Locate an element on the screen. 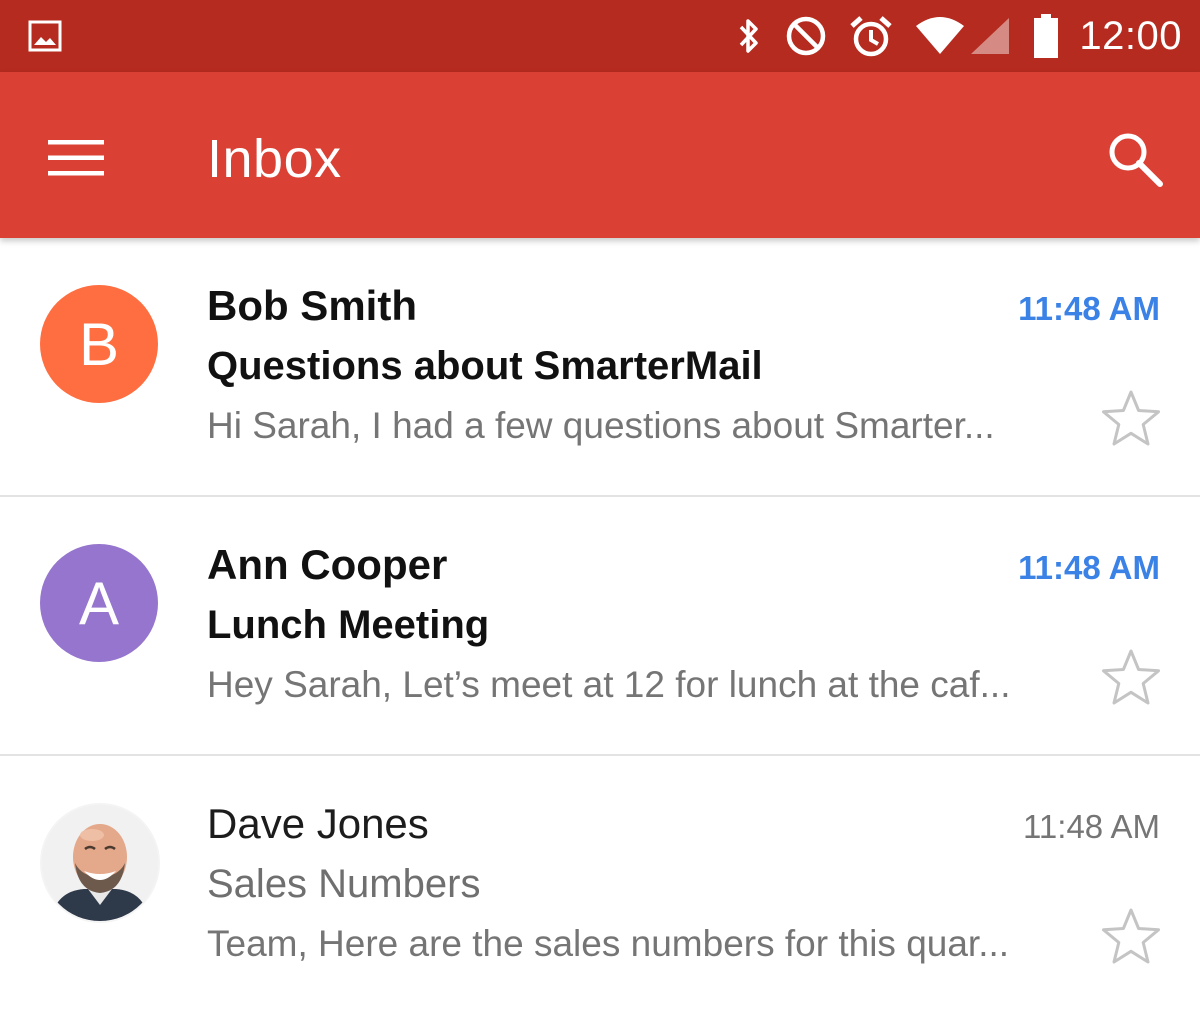 The width and height of the screenshot is (1200, 1013). battery-icon is located at coordinates (1046, 36).